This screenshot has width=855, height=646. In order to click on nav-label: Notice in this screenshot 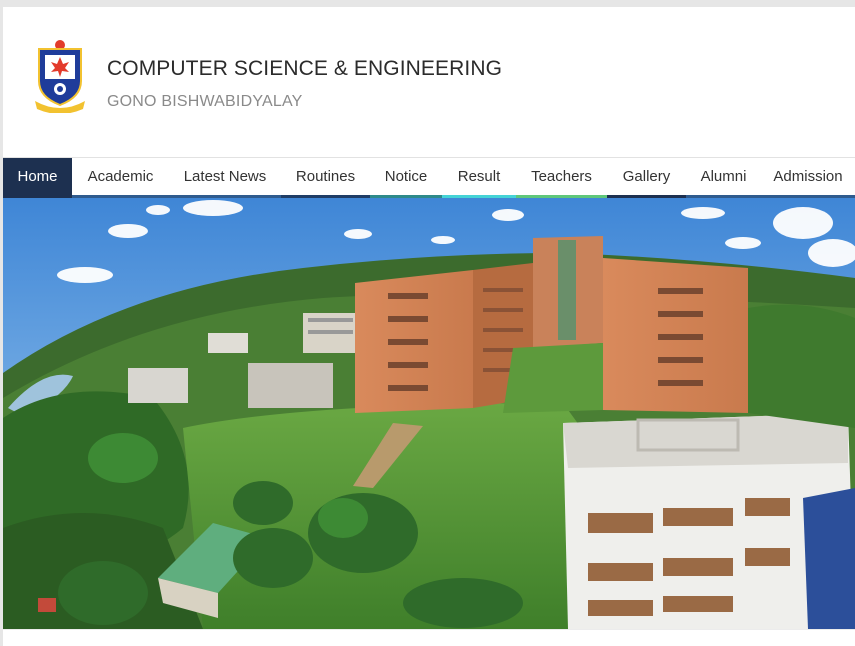, I will do `click(406, 176)`.